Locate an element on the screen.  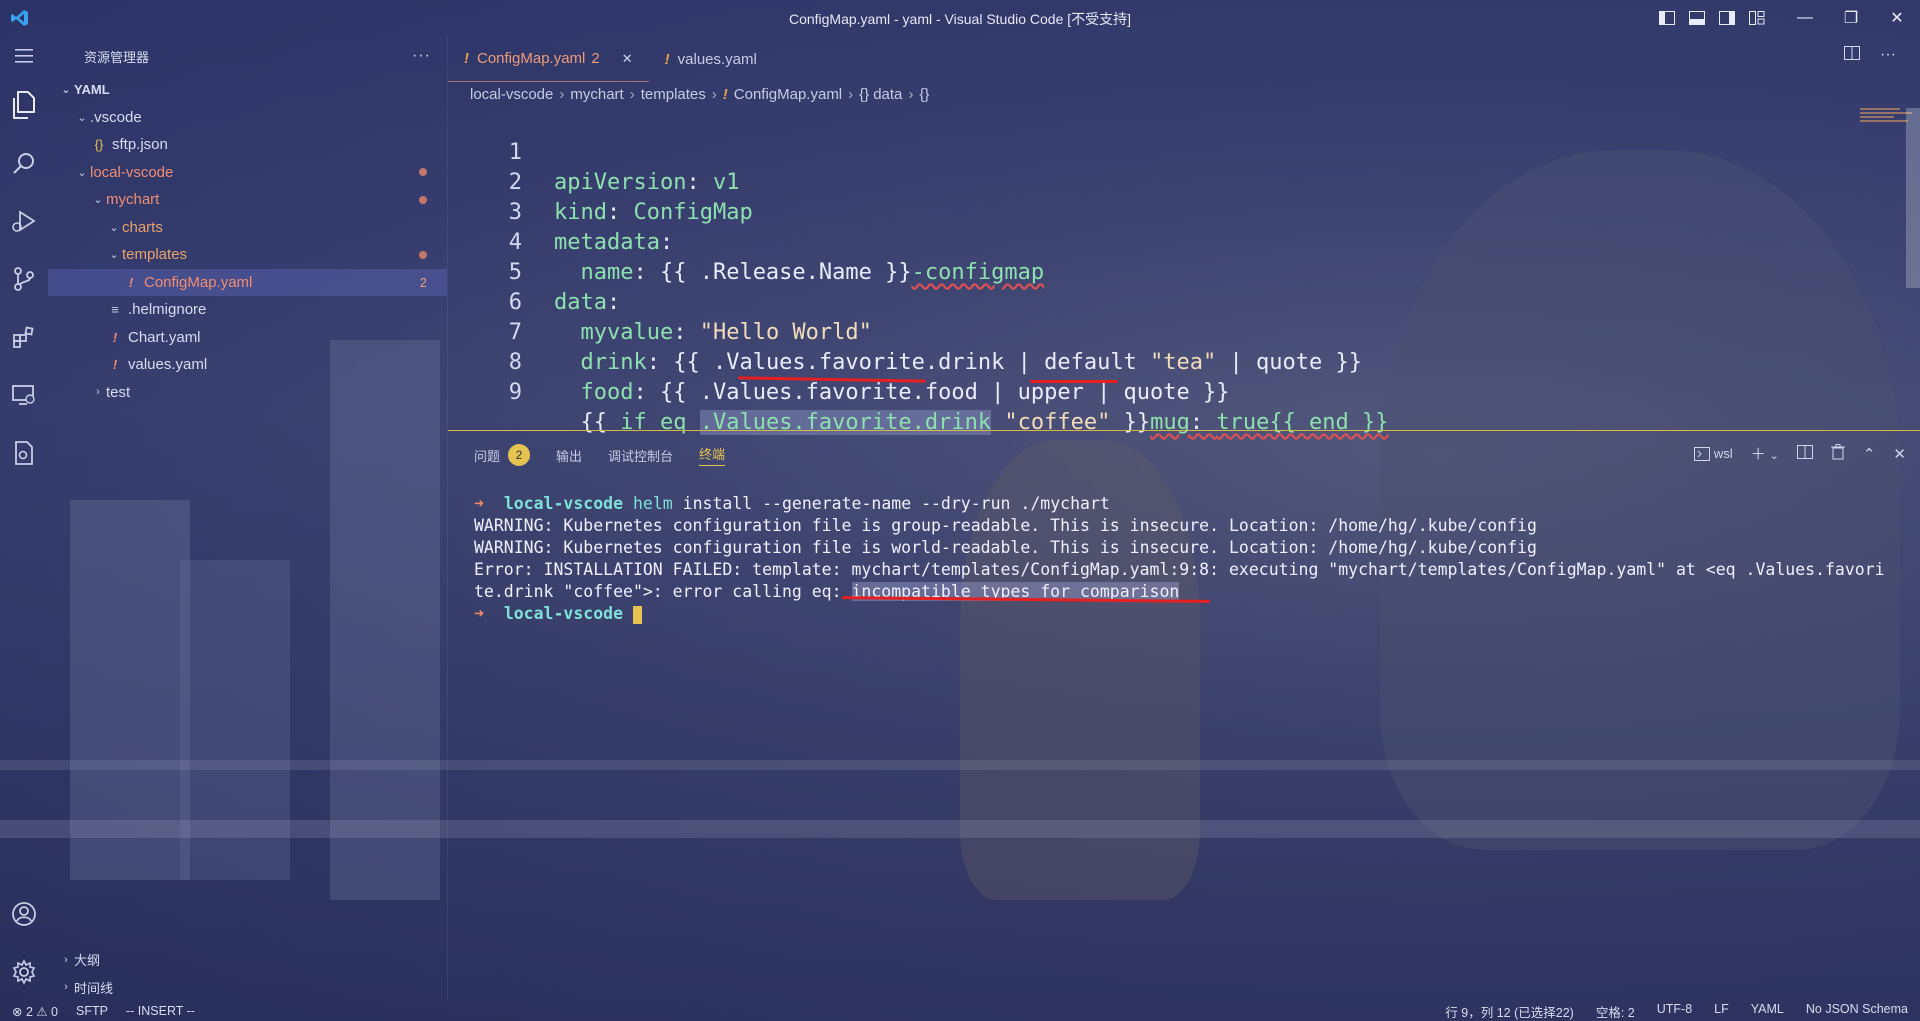
tab-debug-console: 调试控制台 is located at coordinates (640, 455).